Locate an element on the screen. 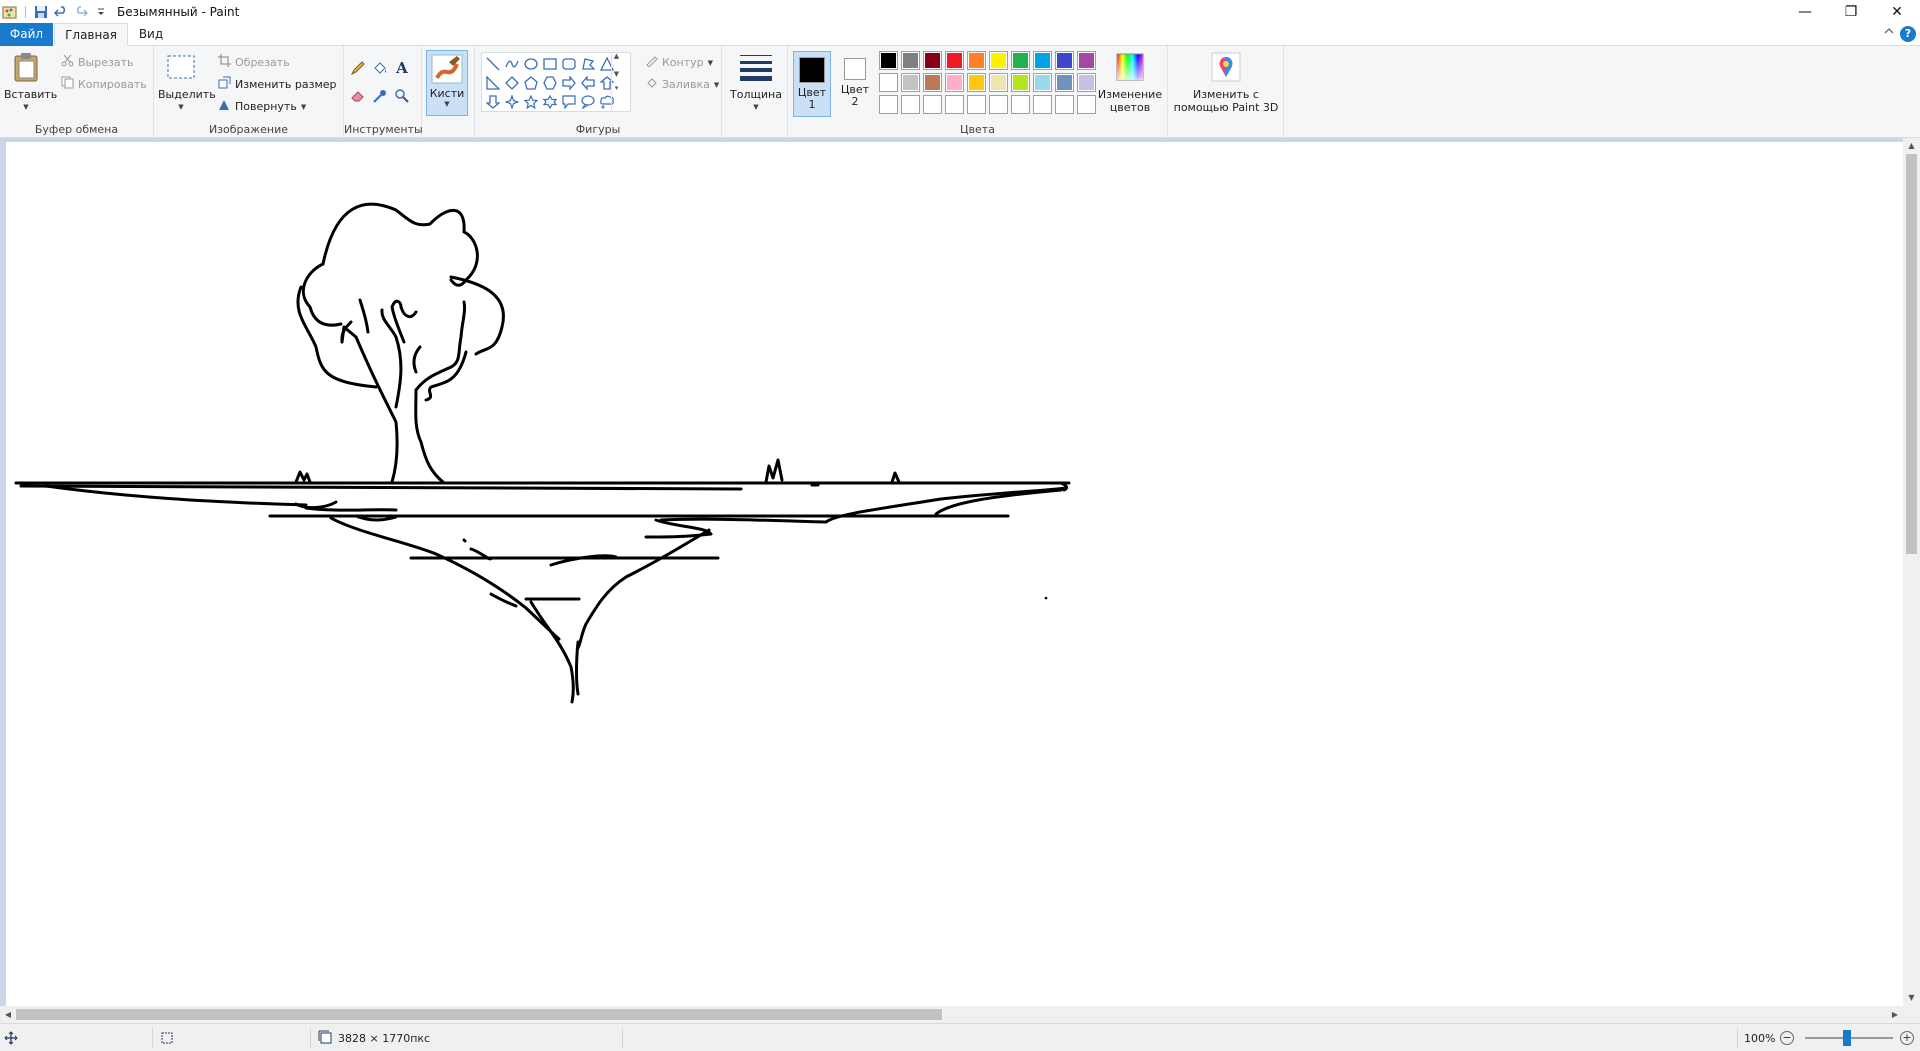  resize-button: Изменить размер is located at coordinates (277, 84).